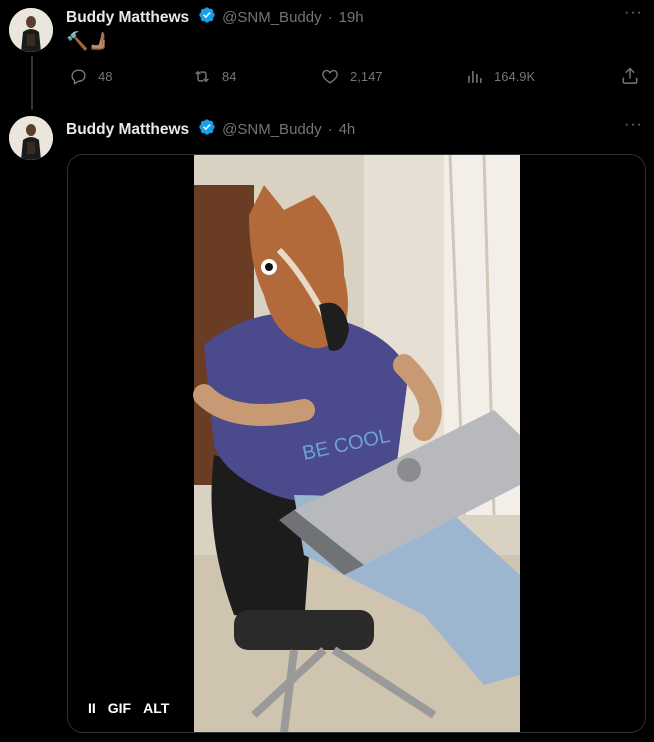 The image size is (654, 742). Describe the element at coordinates (90, 76) in the screenshot. I see `reply-button: 48` at that location.